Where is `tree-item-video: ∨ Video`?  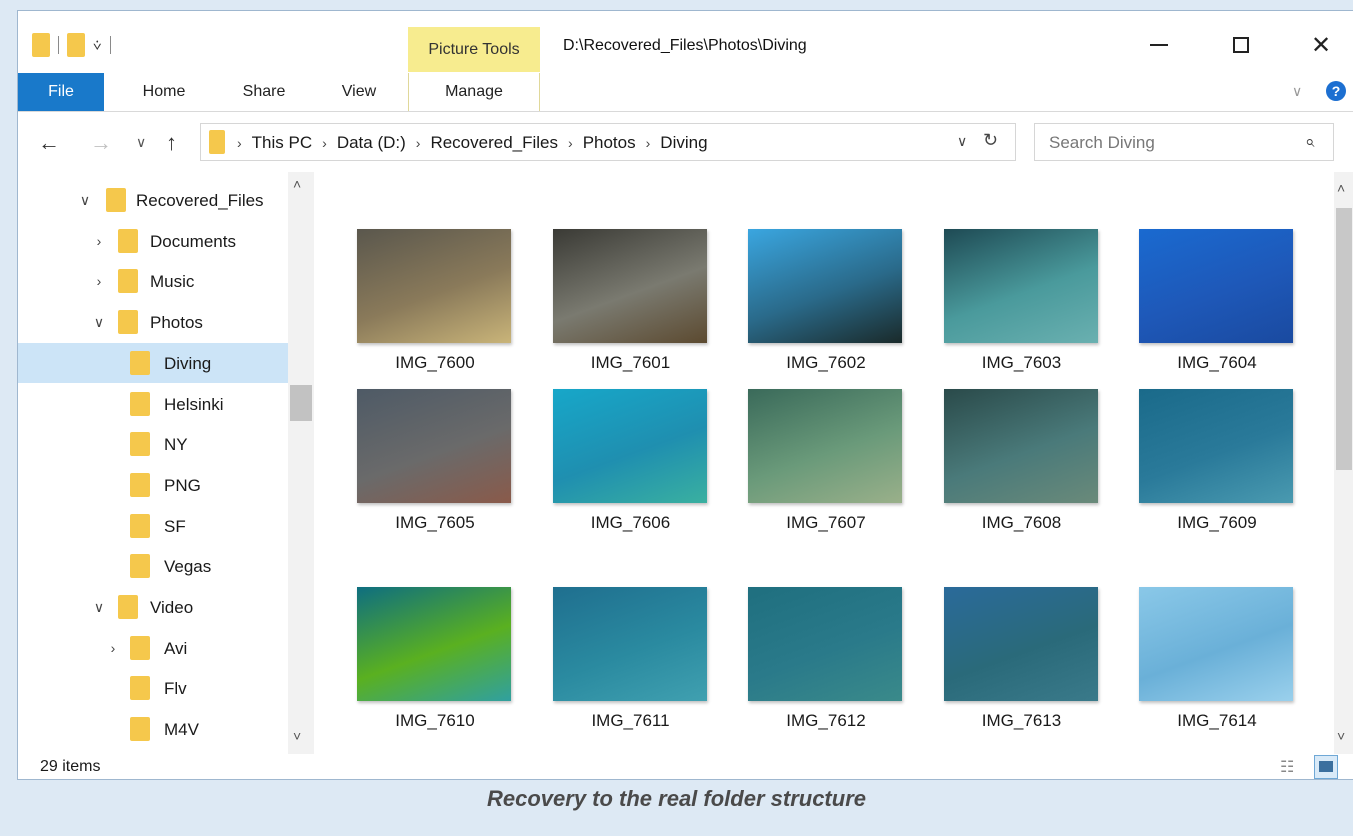 tree-item-video: ∨ Video is located at coordinates (153, 607).